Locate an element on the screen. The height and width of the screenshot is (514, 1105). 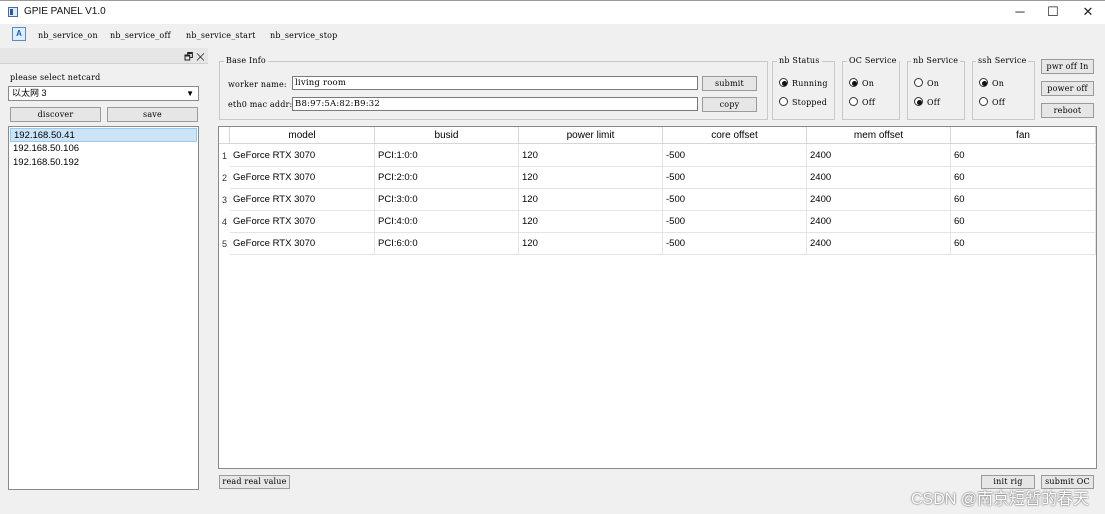
nb-service-off-action: nb_service_off is located at coordinates (140, 35).